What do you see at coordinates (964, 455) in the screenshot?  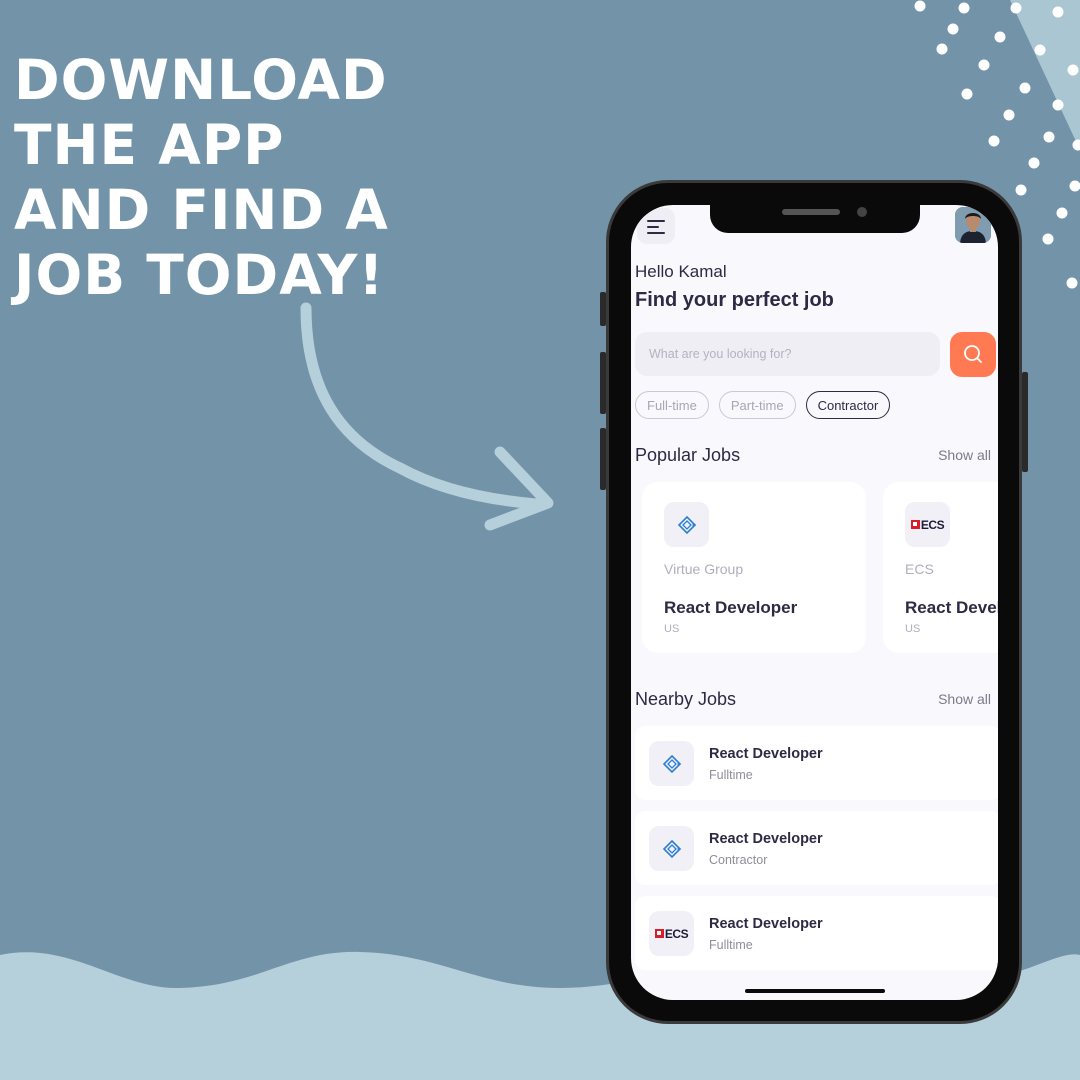 I see `popular-jobs-show-all: Show all` at bounding box center [964, 455].